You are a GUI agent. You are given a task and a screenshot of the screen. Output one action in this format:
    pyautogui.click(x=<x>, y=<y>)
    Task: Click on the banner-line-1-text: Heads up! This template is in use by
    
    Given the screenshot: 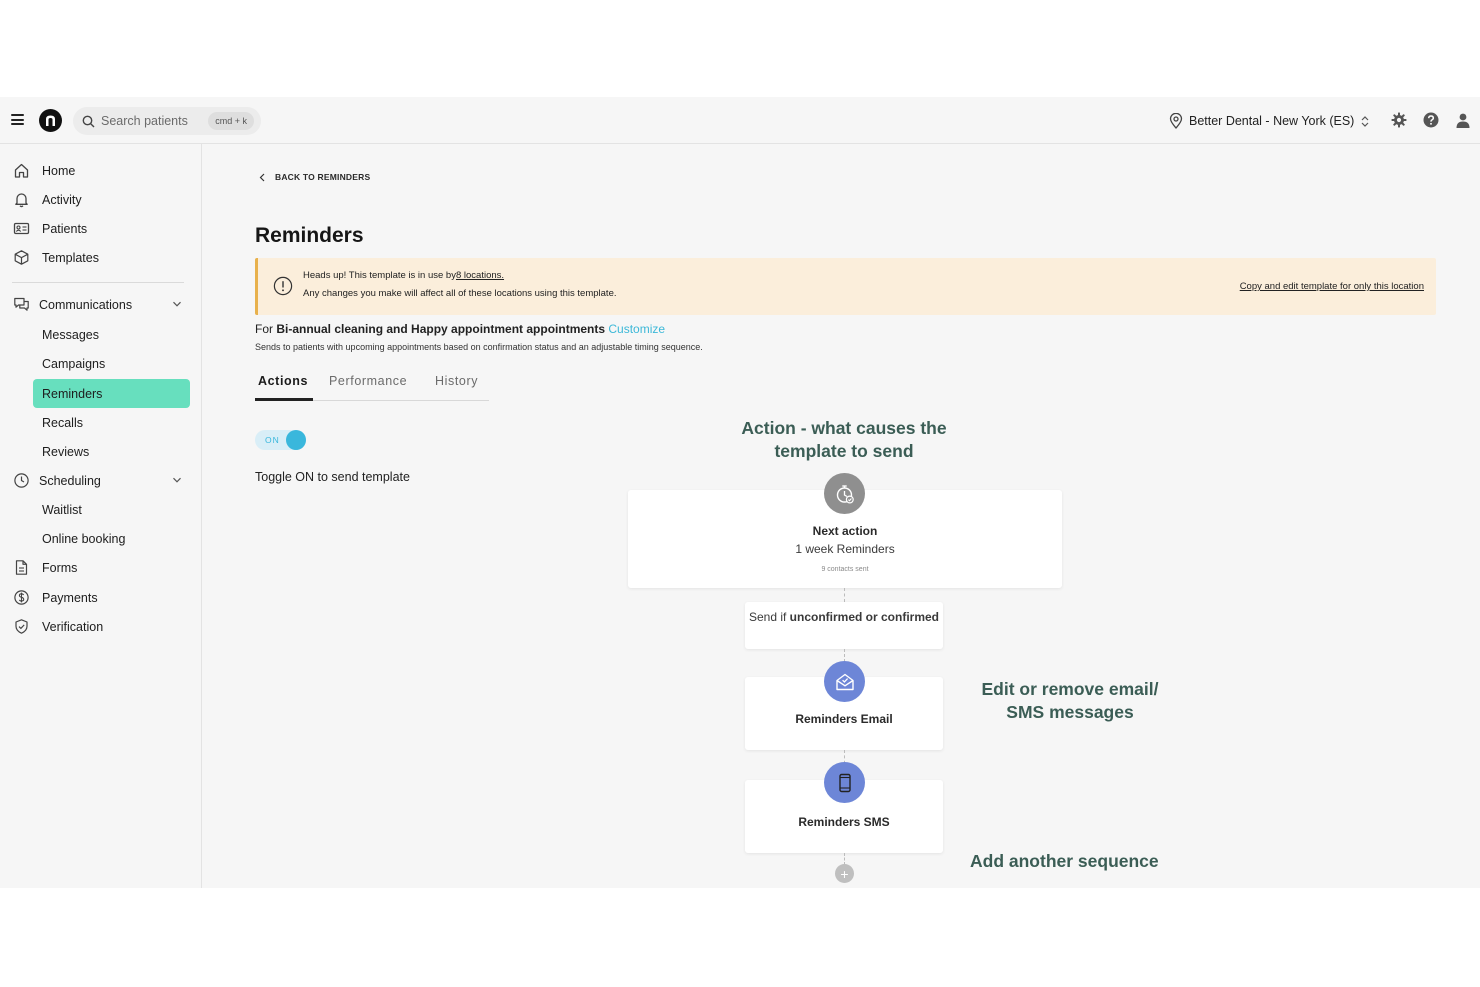 What is the action you would take?
    pyautogui.click(x=379, y=275)
    